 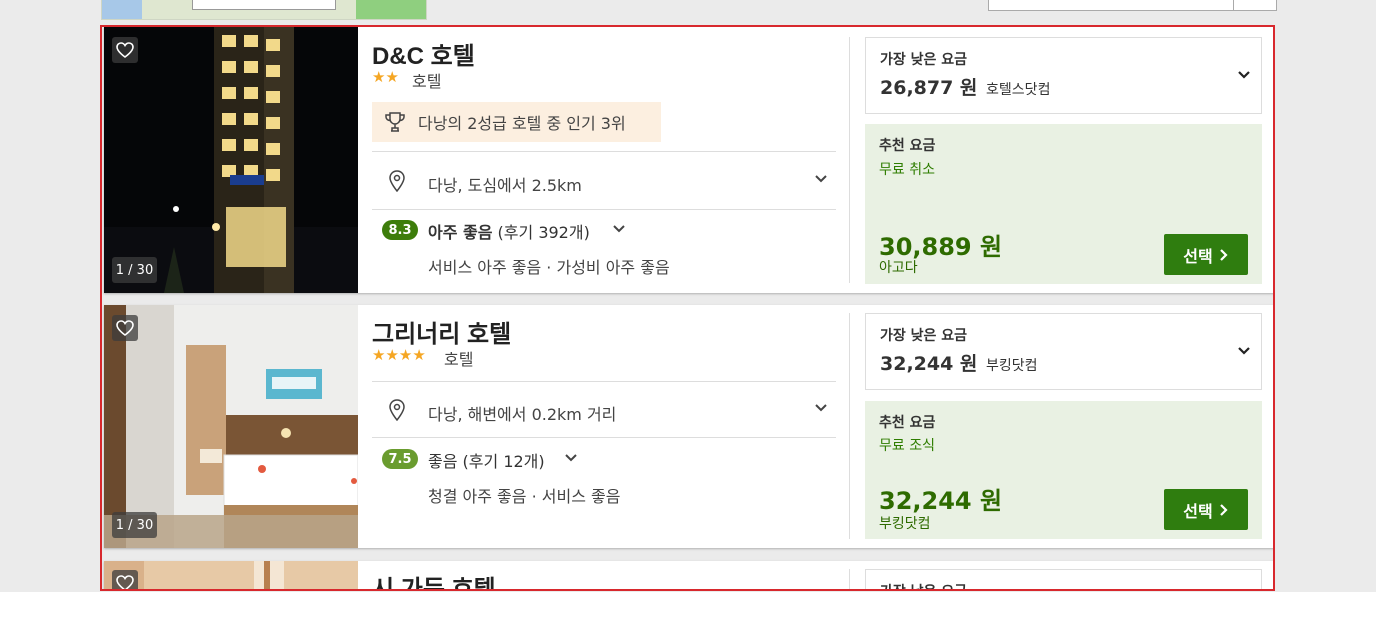 What do you see at coordinates (524, 496) in the screenshot?
I see `subscores: 청결 아주 좋음 · 서비스 좋음` at bounding box center [524, 496].